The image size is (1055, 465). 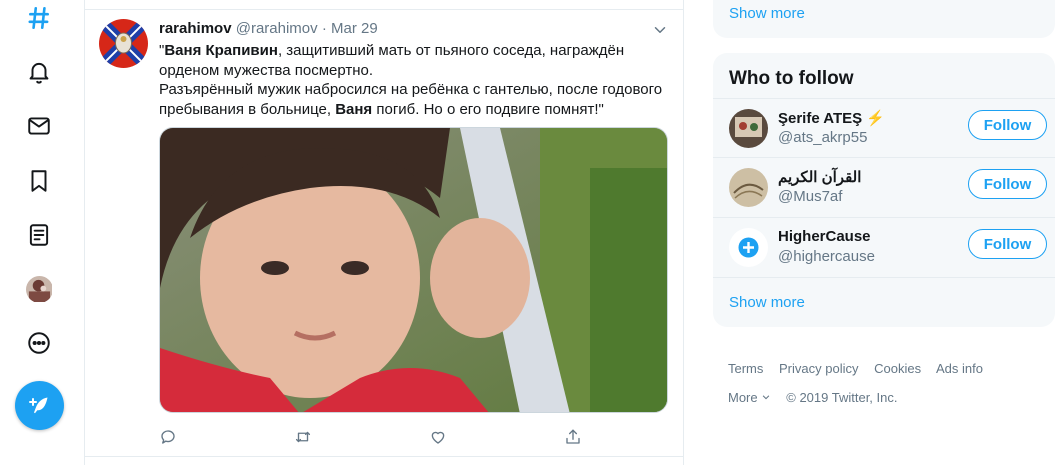 I want to click on author-handle: @rarahimov, so click(x=277, y=28).